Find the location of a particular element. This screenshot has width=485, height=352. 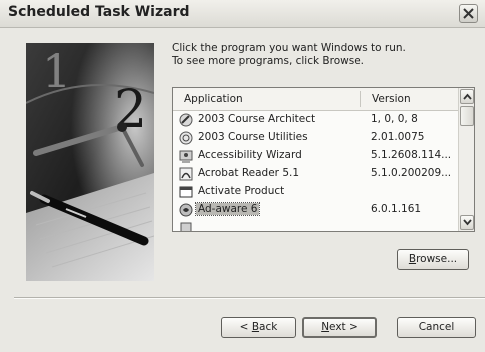

list-item-version: 6.0.1.161 is located at coordinates (396, 209).